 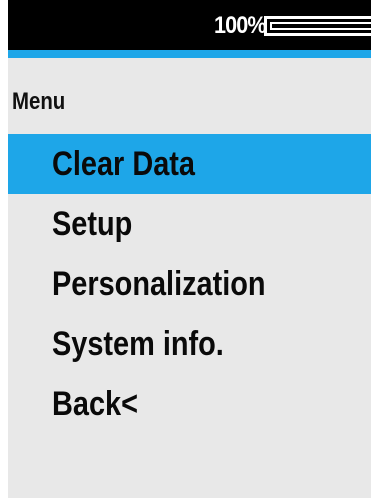 What do you see at coordinates (138, 343) in the screenshot?
I see `menu-item-label: System info.` at bounding box center [138, 343].